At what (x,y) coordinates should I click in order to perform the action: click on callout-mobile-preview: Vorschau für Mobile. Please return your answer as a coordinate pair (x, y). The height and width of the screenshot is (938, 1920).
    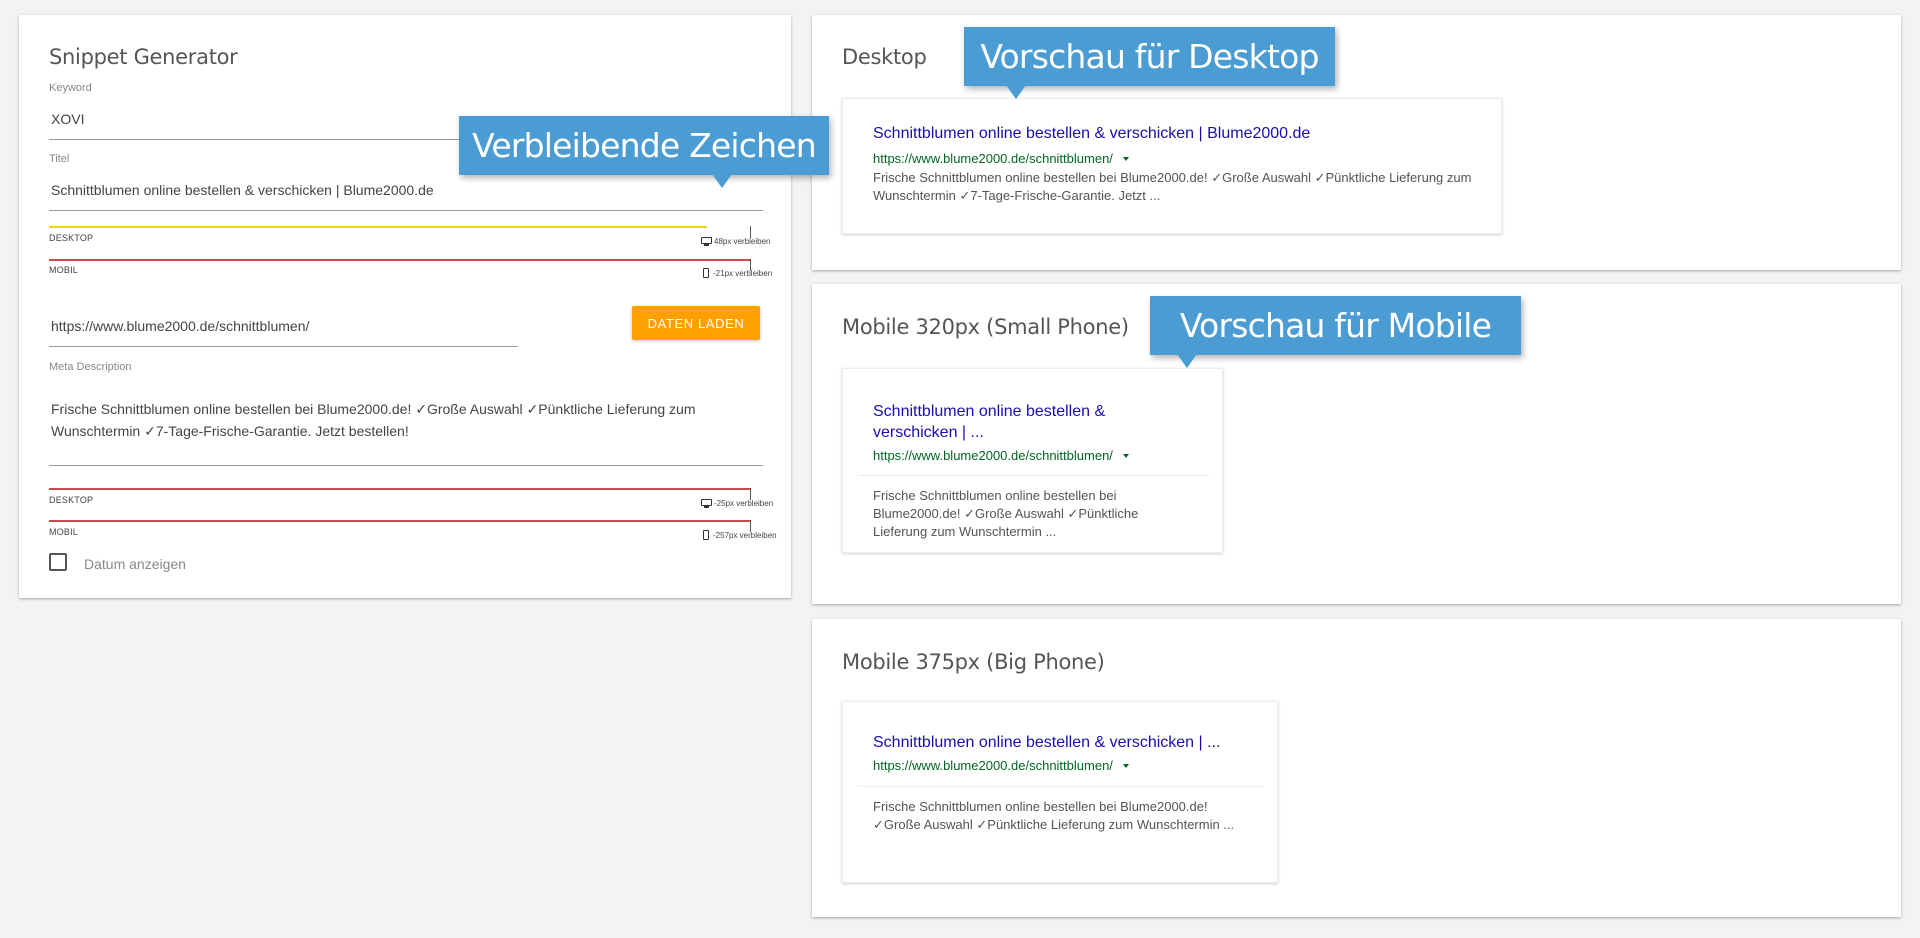
    Looking at the image, I should click on (1335, 325).